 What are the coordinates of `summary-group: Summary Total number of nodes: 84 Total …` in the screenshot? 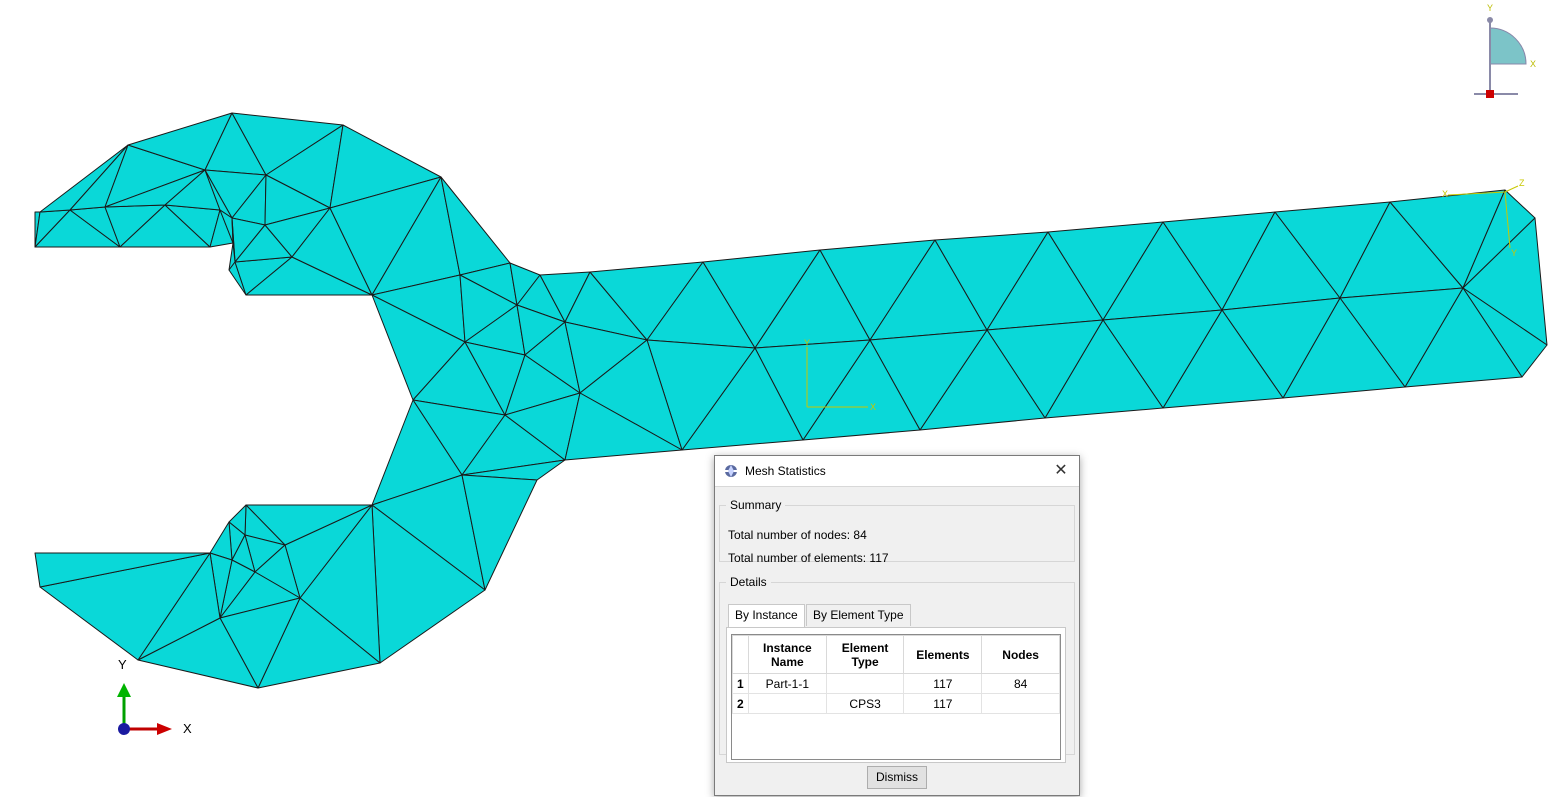 It's located at (897, 531).